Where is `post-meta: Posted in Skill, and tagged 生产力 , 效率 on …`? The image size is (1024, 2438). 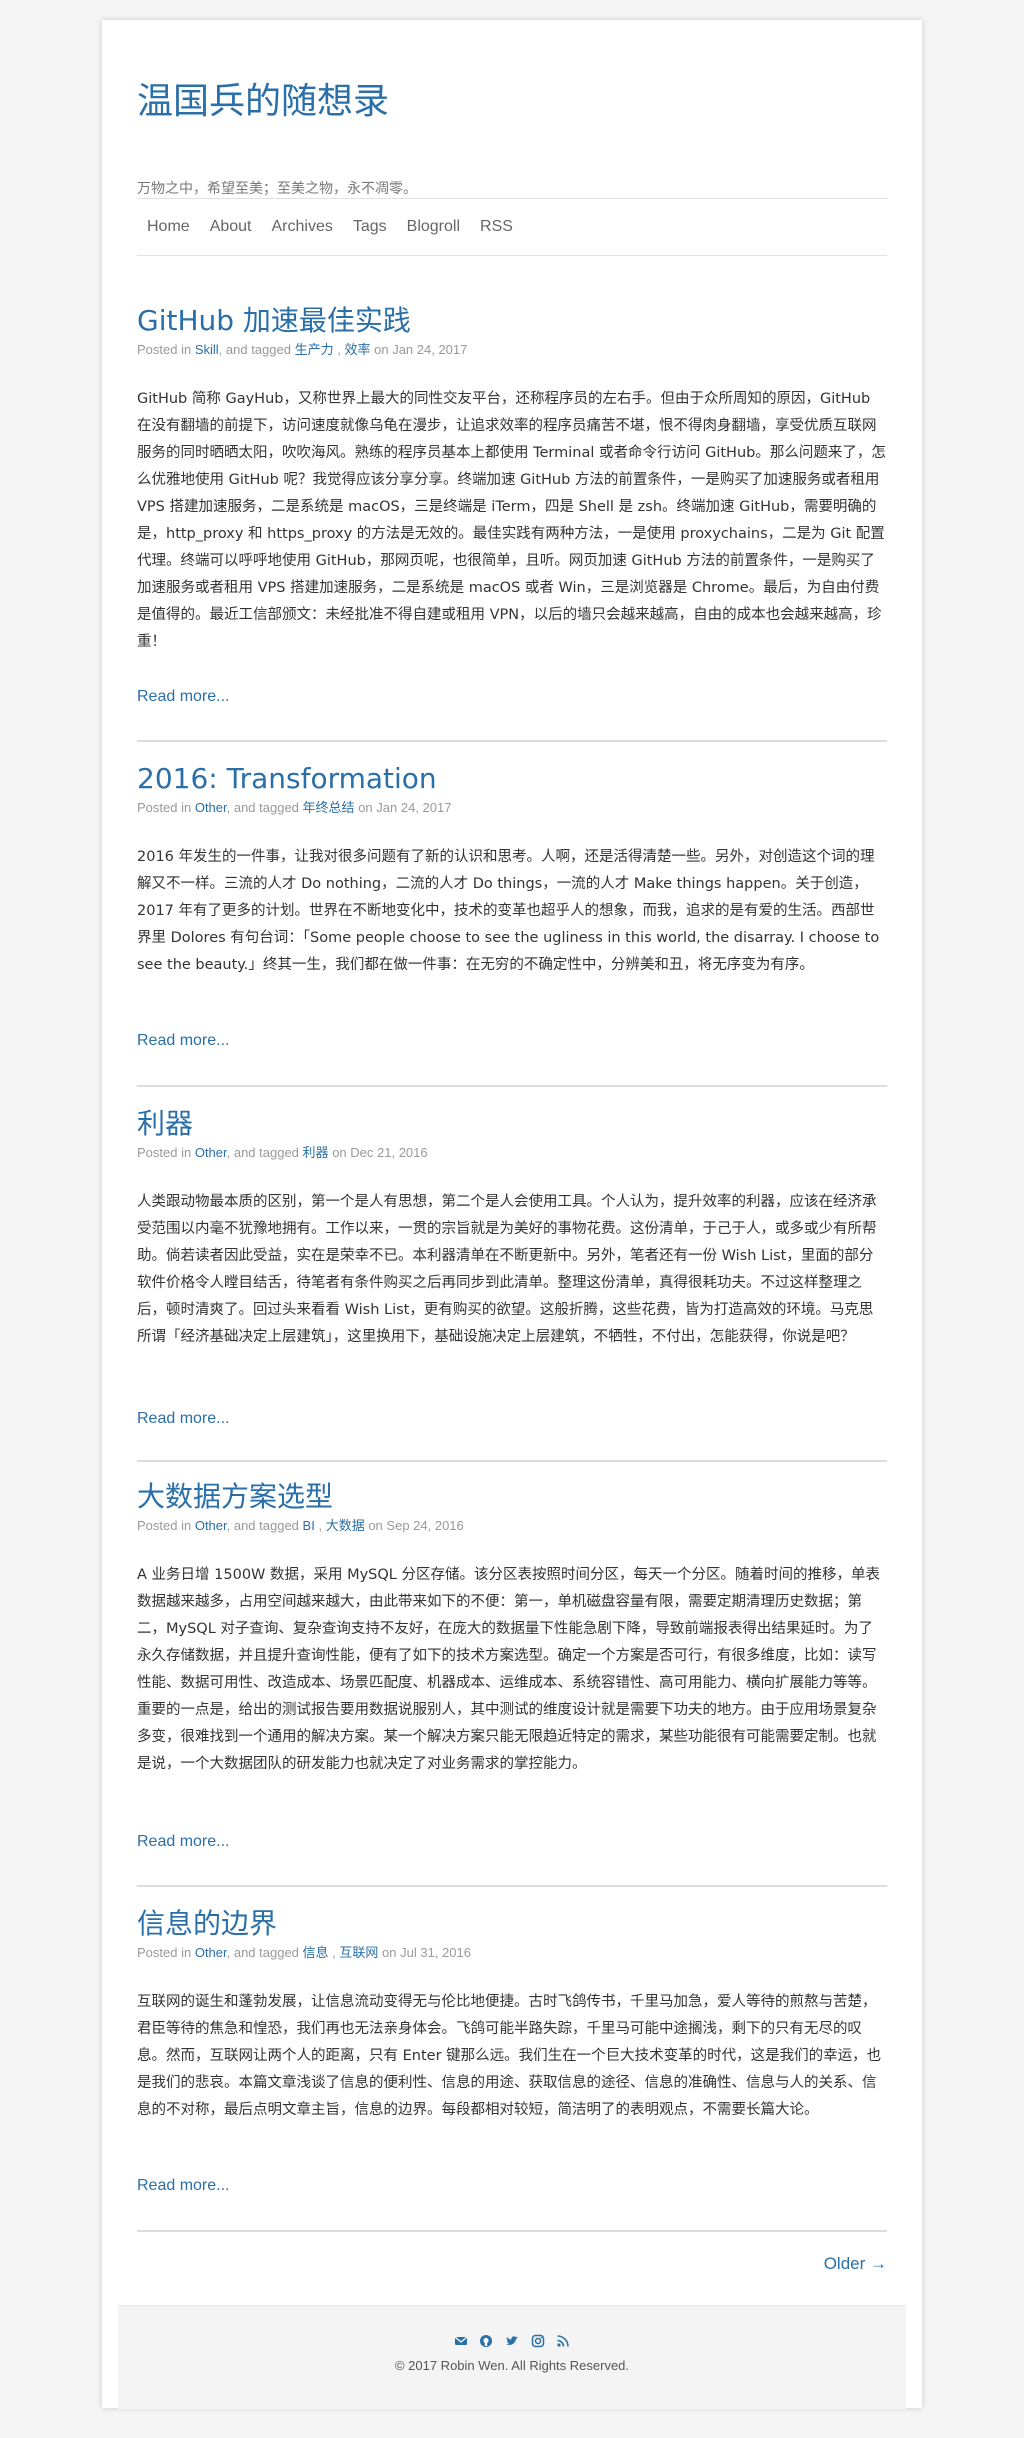
post-meta: Posted in Skill, and tagged 生产力 , 效率 on … is located at coordinates (302, 349).